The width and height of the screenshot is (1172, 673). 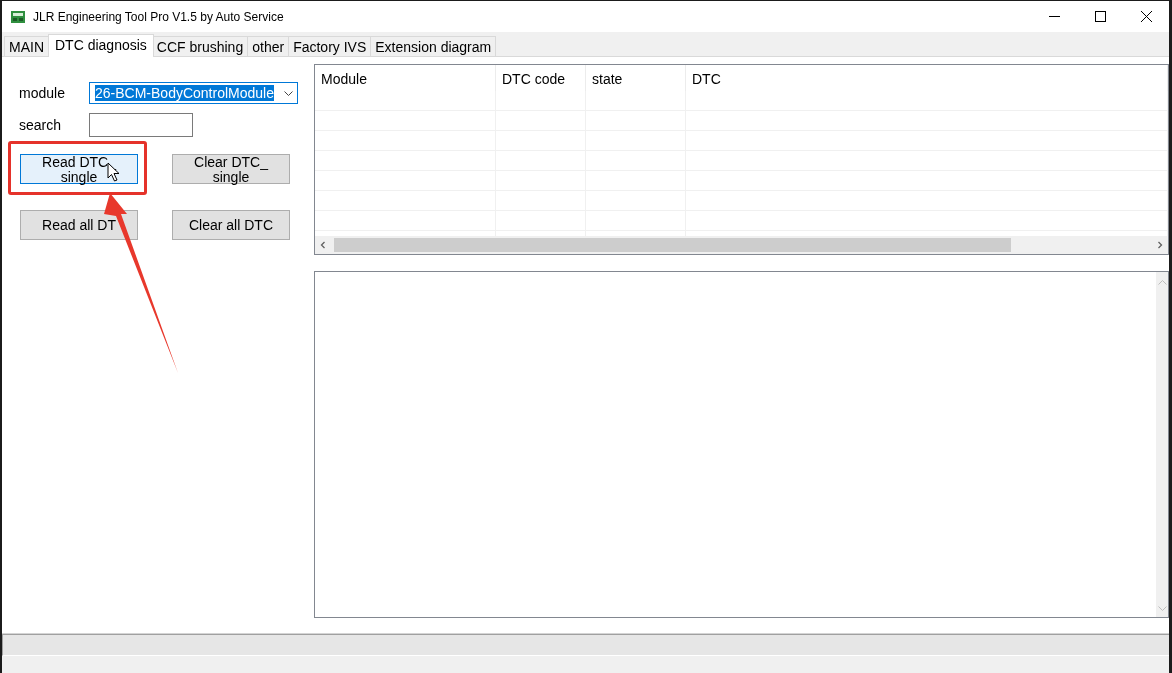 What do you see at coordinates (433, 46) in the screenshot?
I see `tab: Extension diagram` at bounding box center [433, 46].